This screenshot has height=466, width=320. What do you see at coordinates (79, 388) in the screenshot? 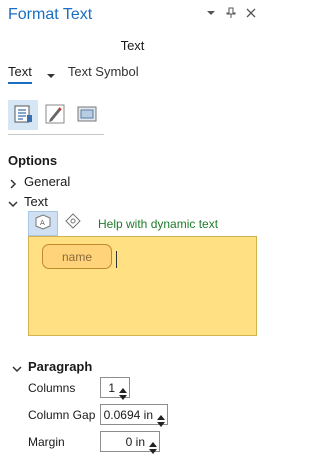
I see `columns-row: Columns 1` at bounding box center [79, 388].